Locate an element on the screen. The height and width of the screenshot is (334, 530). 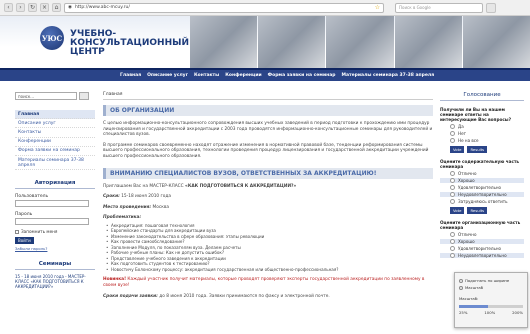
remember-checkbox is located at coordinates (17, 231).